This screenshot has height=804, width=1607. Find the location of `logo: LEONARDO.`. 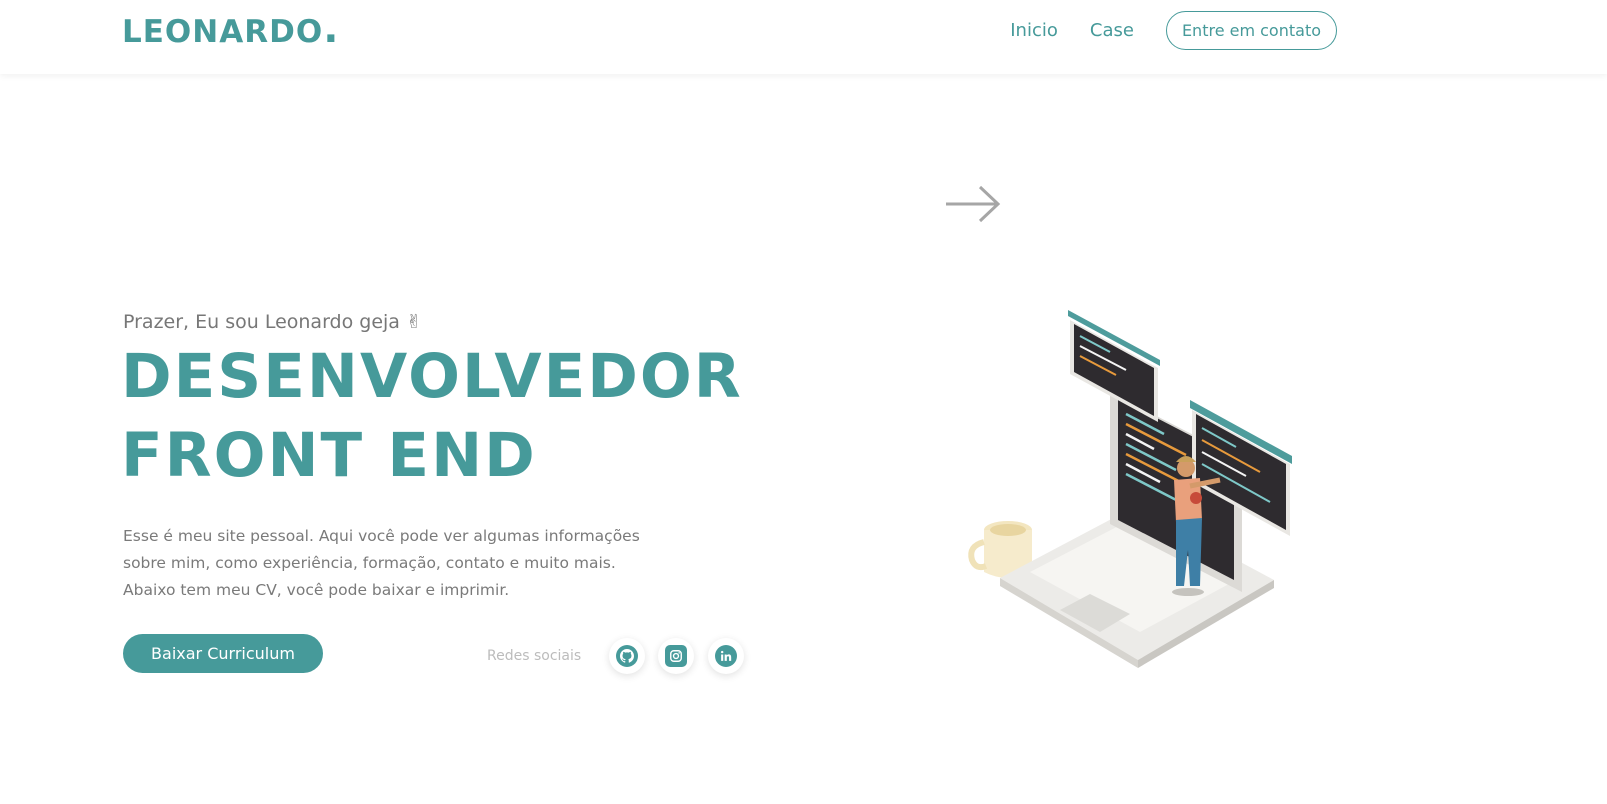

logo: LEONARDO. is located at coordinates (230, 29).